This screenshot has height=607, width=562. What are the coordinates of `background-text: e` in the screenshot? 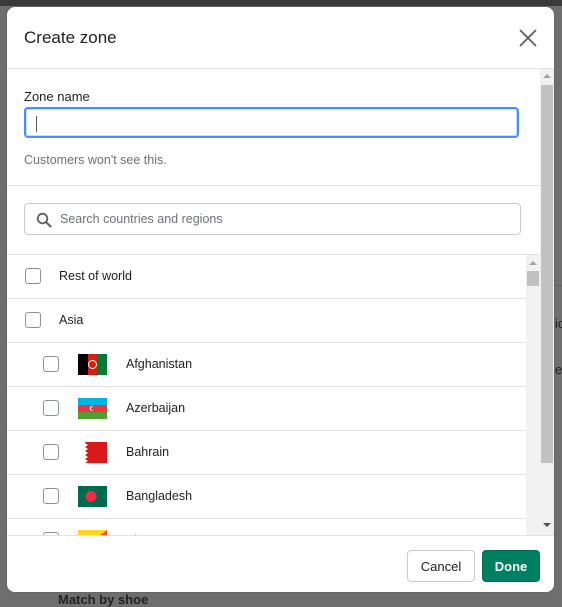 It's located at (558, 369).